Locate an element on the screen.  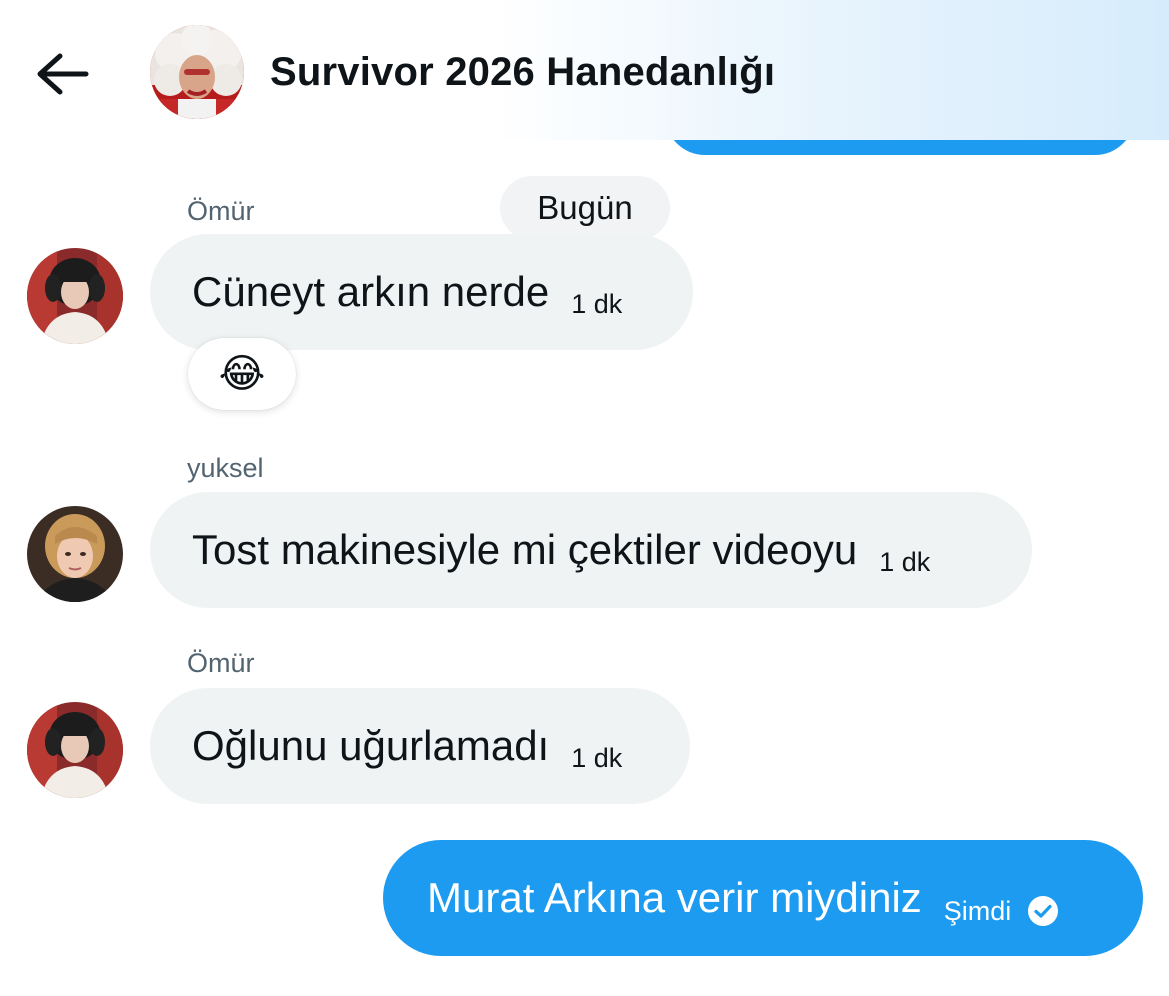
message-time: Şimdi is located at coordinates (977, 910).